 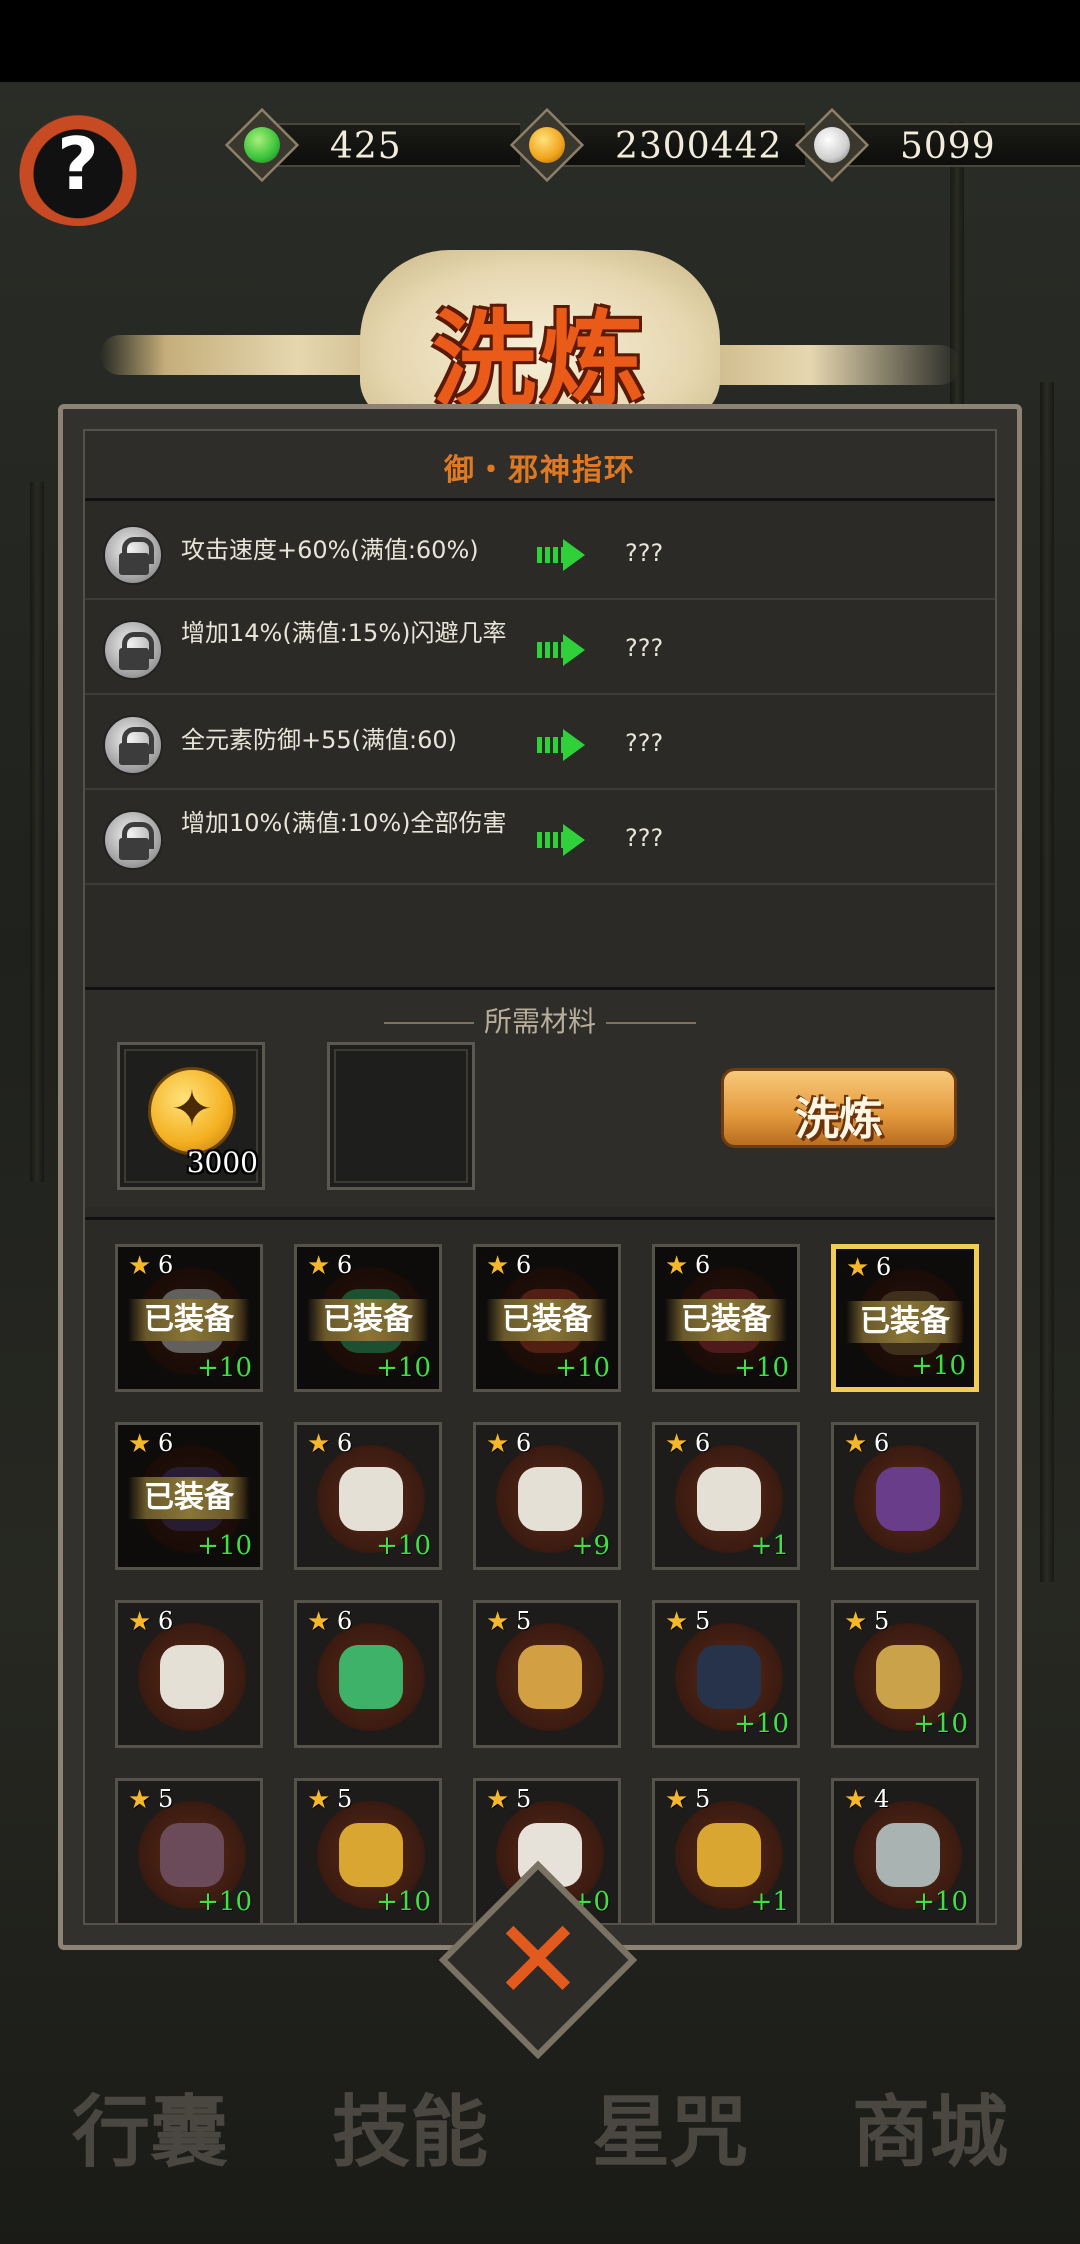 What do you see at coordinates (222, 1162) in the screenshot?
I see `material-count: 3000` at bounding box center [222, 1162].